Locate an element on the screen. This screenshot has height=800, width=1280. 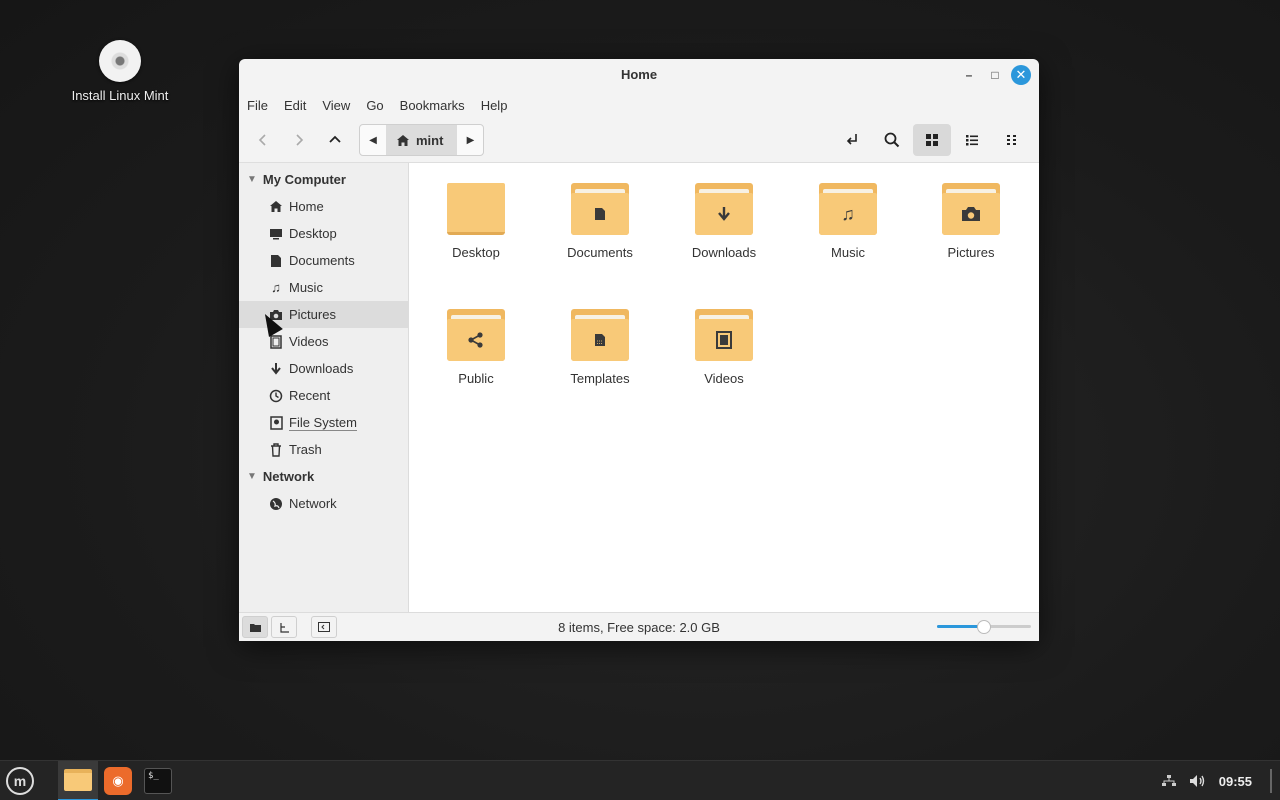
document-icon is located at coordinates (276, 261).